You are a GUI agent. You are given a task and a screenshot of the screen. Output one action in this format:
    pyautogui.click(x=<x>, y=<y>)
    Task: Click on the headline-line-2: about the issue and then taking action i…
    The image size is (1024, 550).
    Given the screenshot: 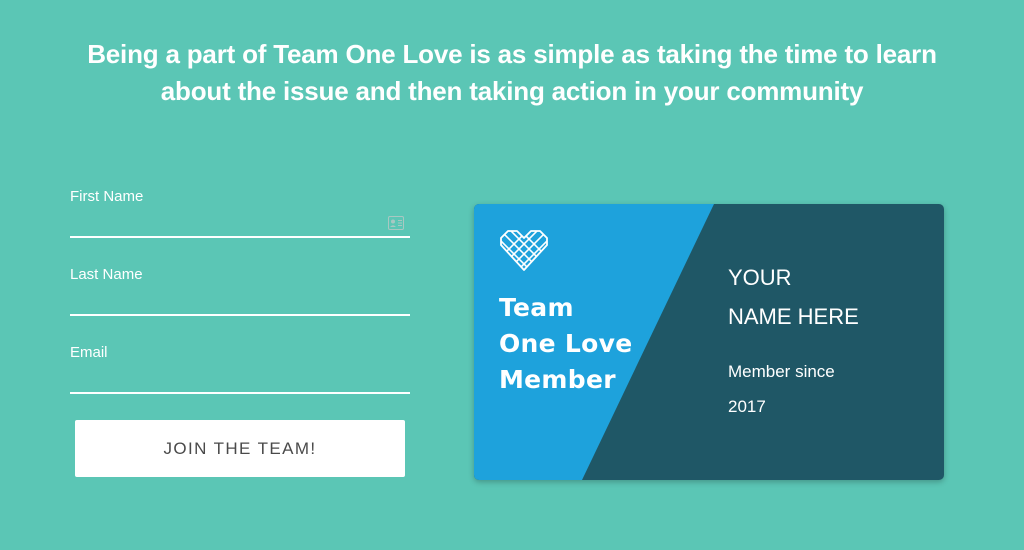 What is the action you would take?
    pyautogui.click(x=512, y=91)
    